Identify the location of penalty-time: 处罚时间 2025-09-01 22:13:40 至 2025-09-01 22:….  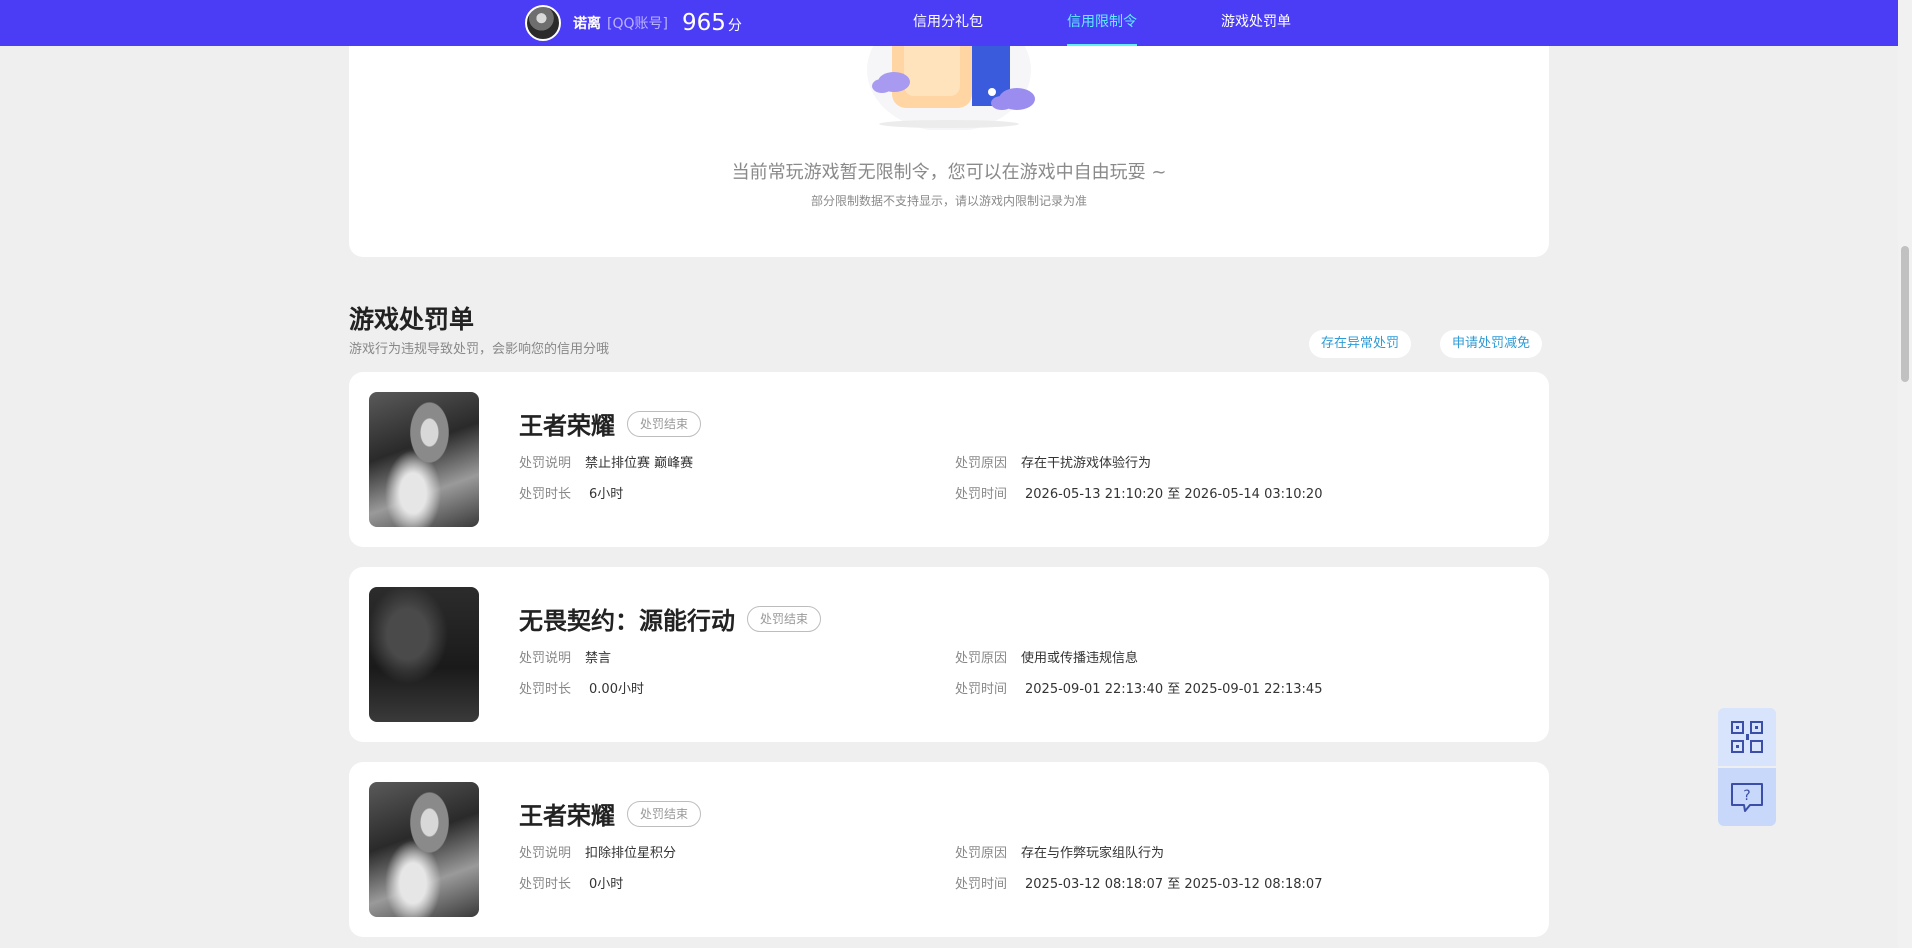
(1139, 689).